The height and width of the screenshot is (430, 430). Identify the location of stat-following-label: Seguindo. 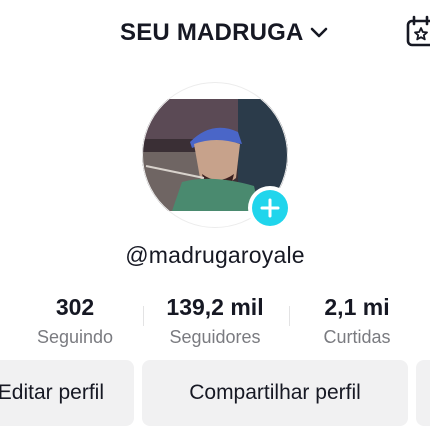
(75, 337).